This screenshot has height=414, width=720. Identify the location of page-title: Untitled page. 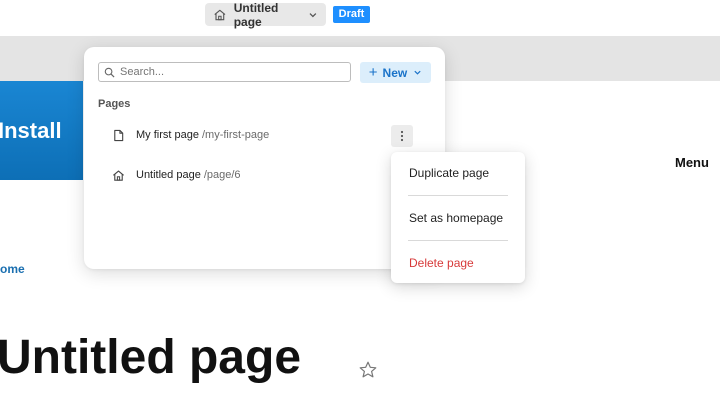
(151, 357).